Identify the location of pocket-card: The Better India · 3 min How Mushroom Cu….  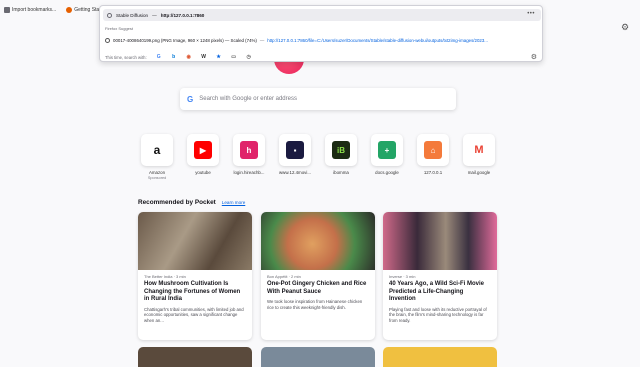
(195, 276).